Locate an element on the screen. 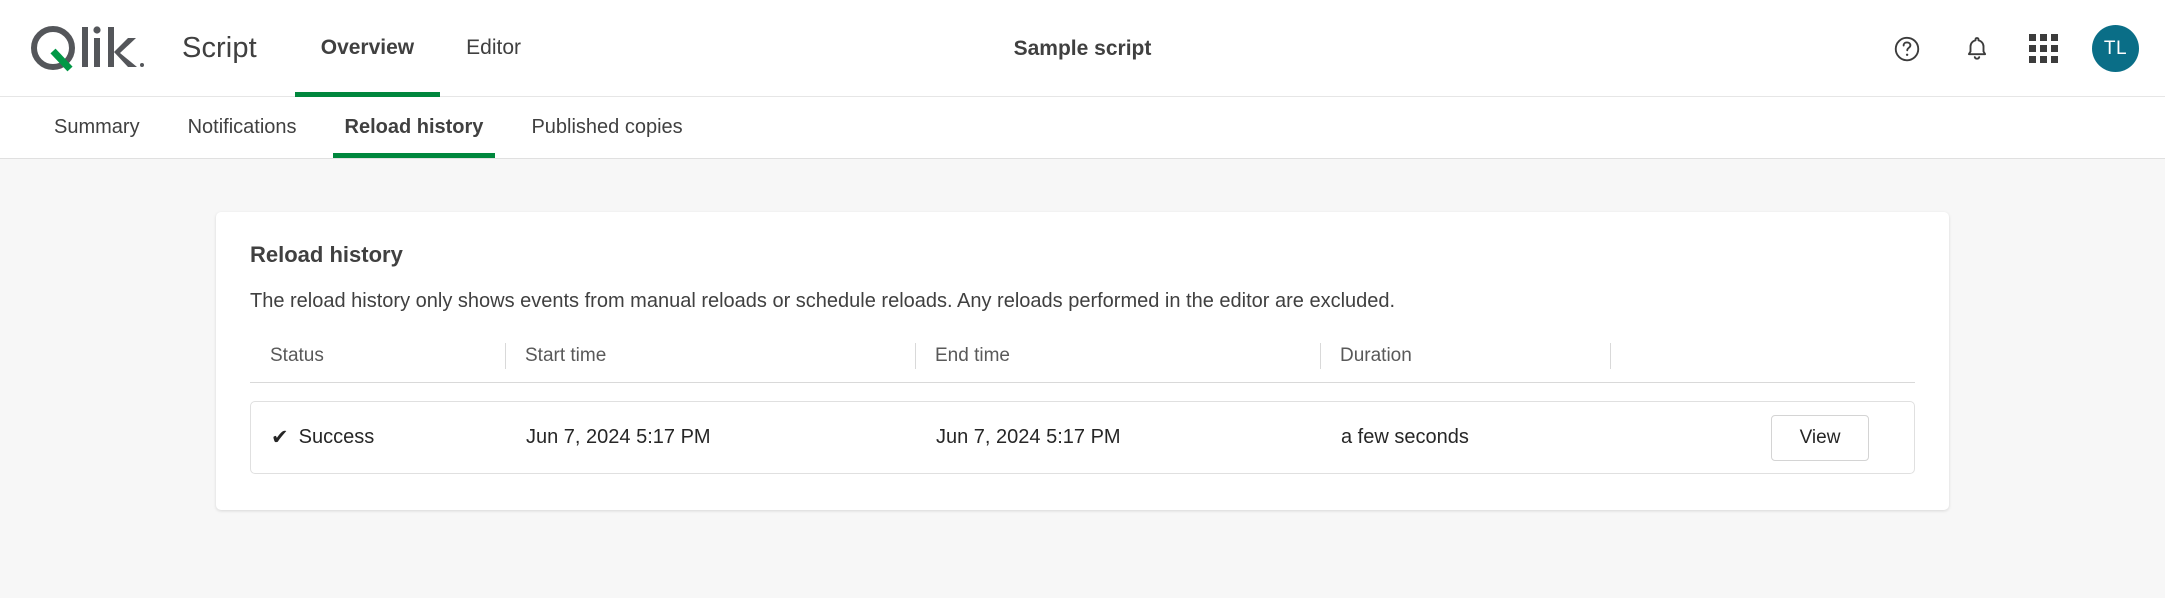 The image size is (2165, 598). qlik-logo-icon is located at coordinates (87, 49).